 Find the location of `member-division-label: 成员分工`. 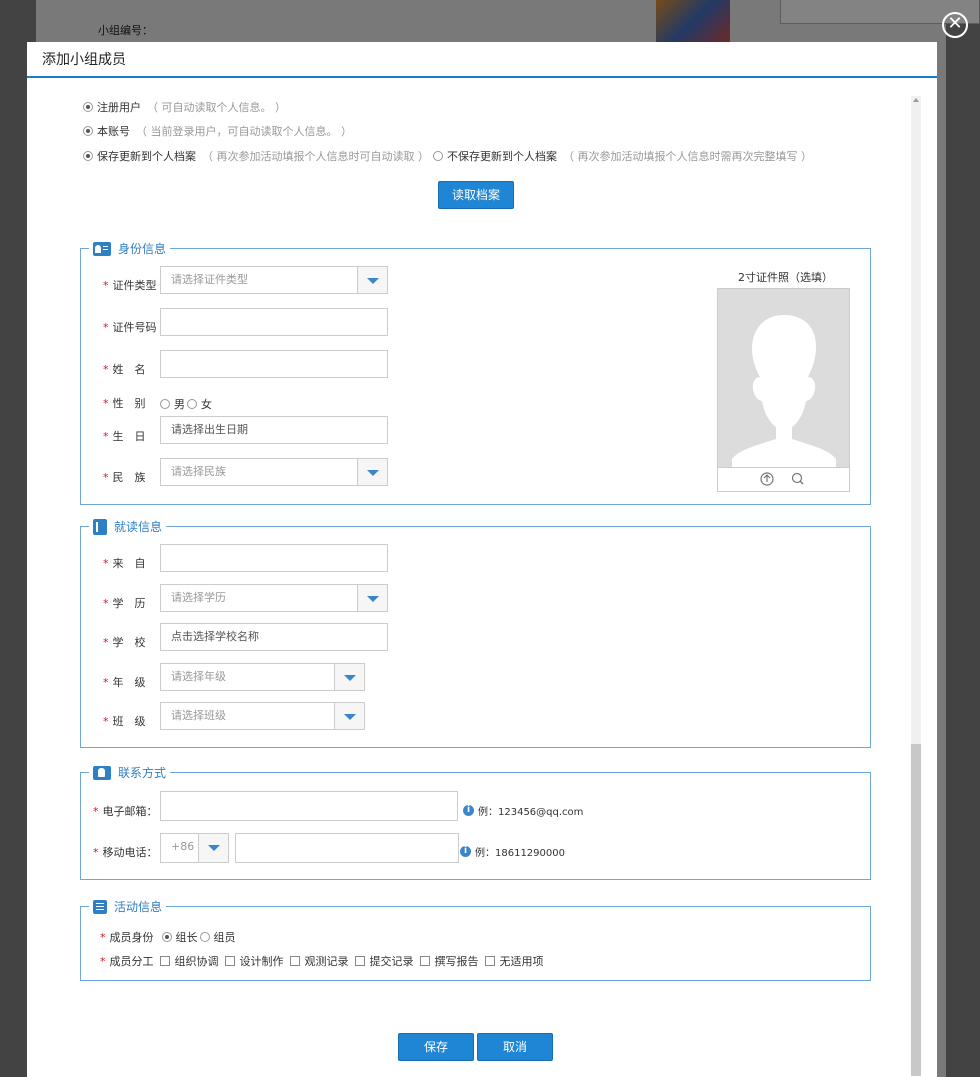

member-division-label: 成员分工 is located at coordinates (131, 961).